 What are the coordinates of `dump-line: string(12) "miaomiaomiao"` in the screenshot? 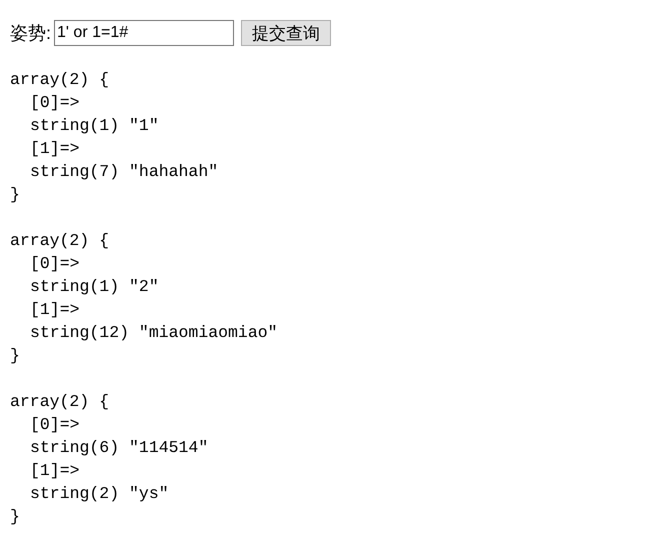 It's located at (153, 333).